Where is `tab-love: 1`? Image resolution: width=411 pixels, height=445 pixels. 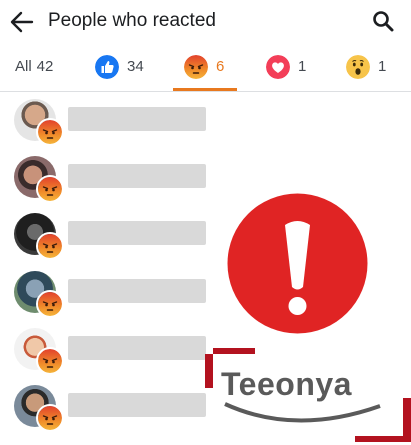
tab-love: 1 is located at coordinates (286, 66).